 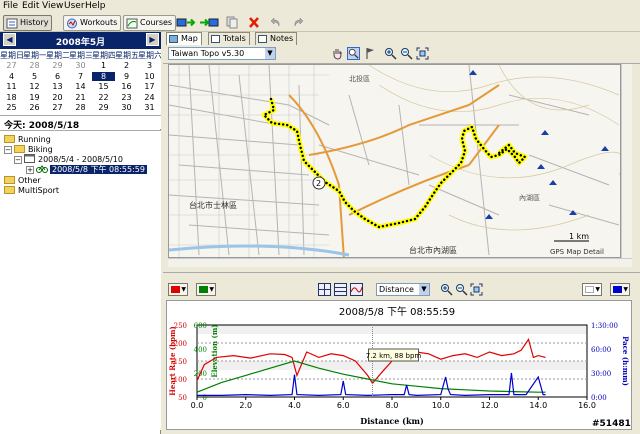 What do you see at coordinates (126, 65) in the screenshot?
I see `calendar-day: 2` at bounding box center [126, 65].